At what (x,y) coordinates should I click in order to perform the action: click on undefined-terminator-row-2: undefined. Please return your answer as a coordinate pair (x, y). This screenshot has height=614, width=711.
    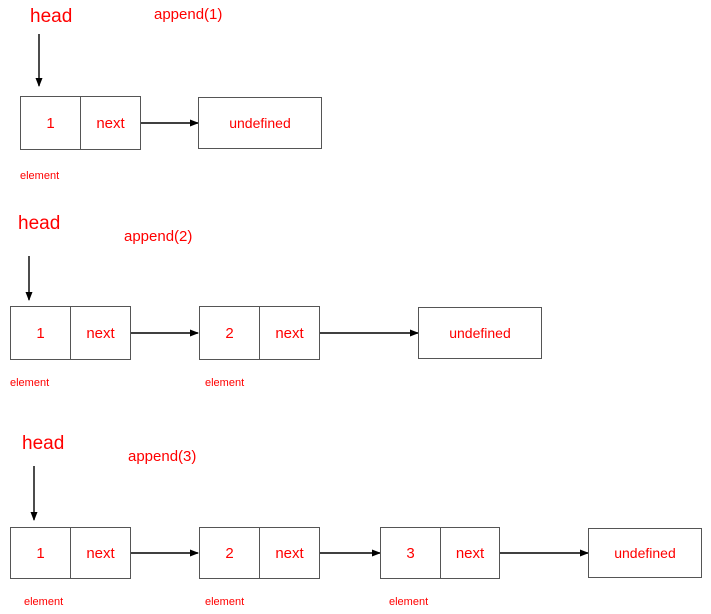
    Looking at the image, I should click on (480, 333).